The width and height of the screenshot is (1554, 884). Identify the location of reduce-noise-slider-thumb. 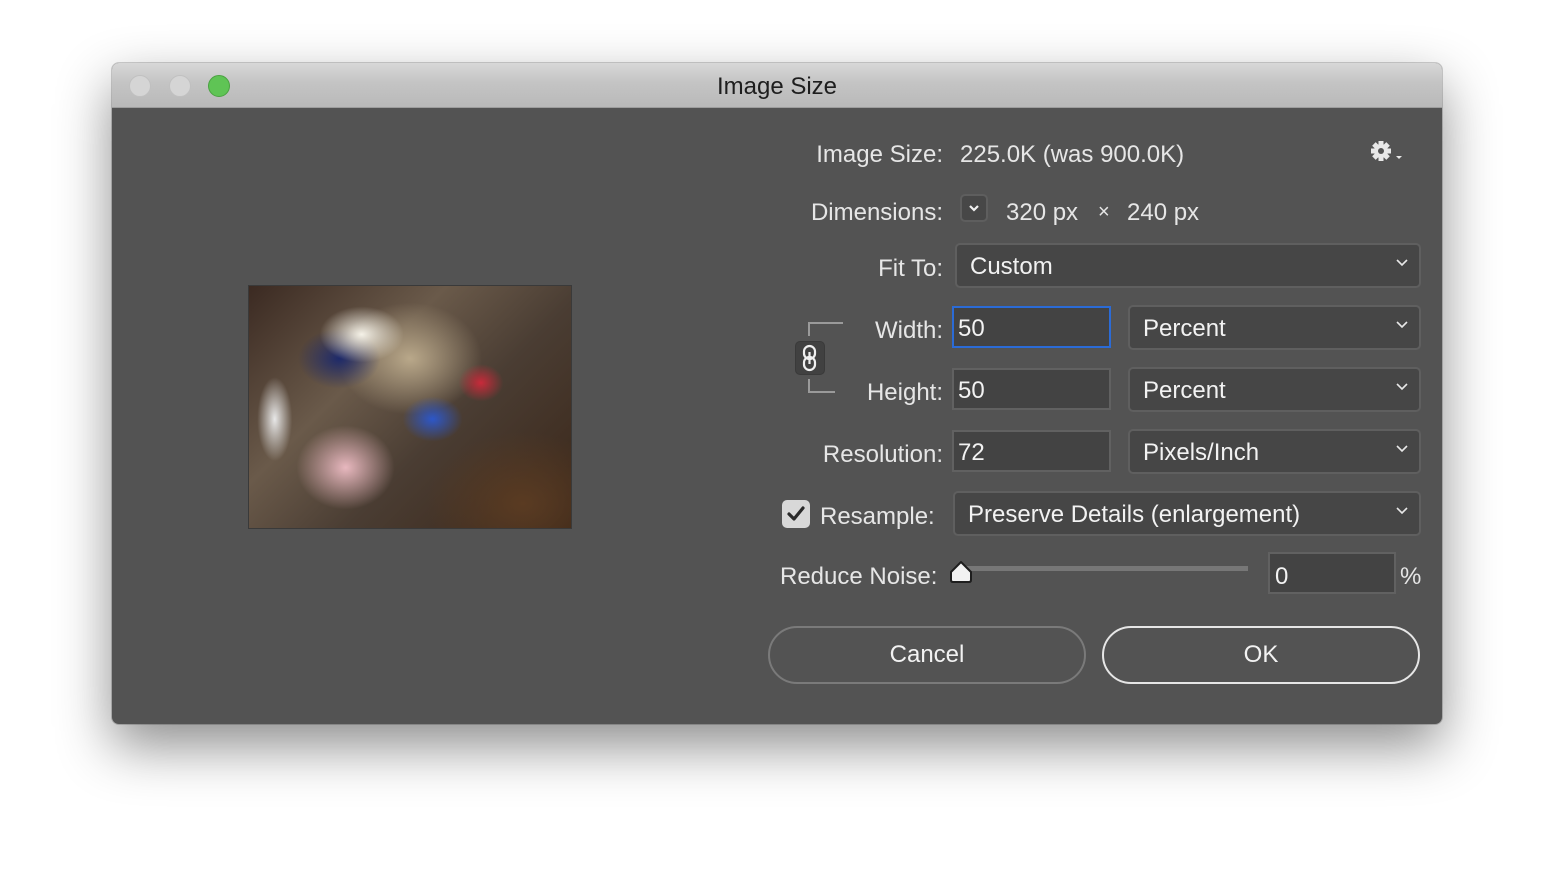
(961, 572).